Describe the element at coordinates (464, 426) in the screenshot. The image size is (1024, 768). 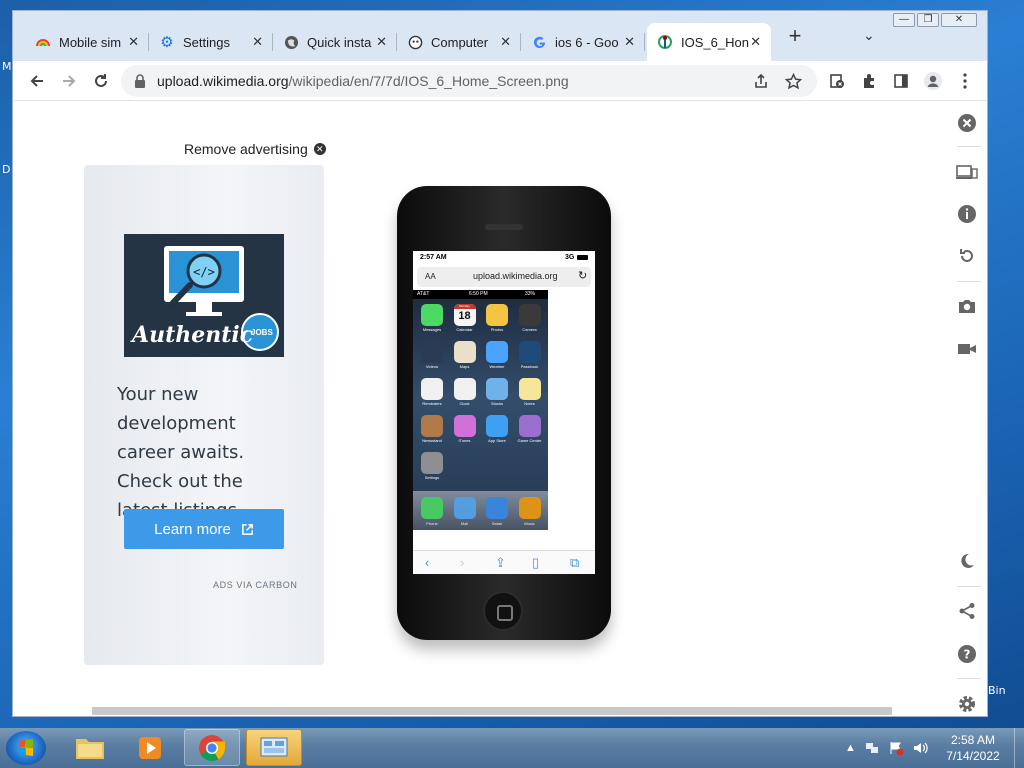
I see `ios-app-itunes-icon` at that location.